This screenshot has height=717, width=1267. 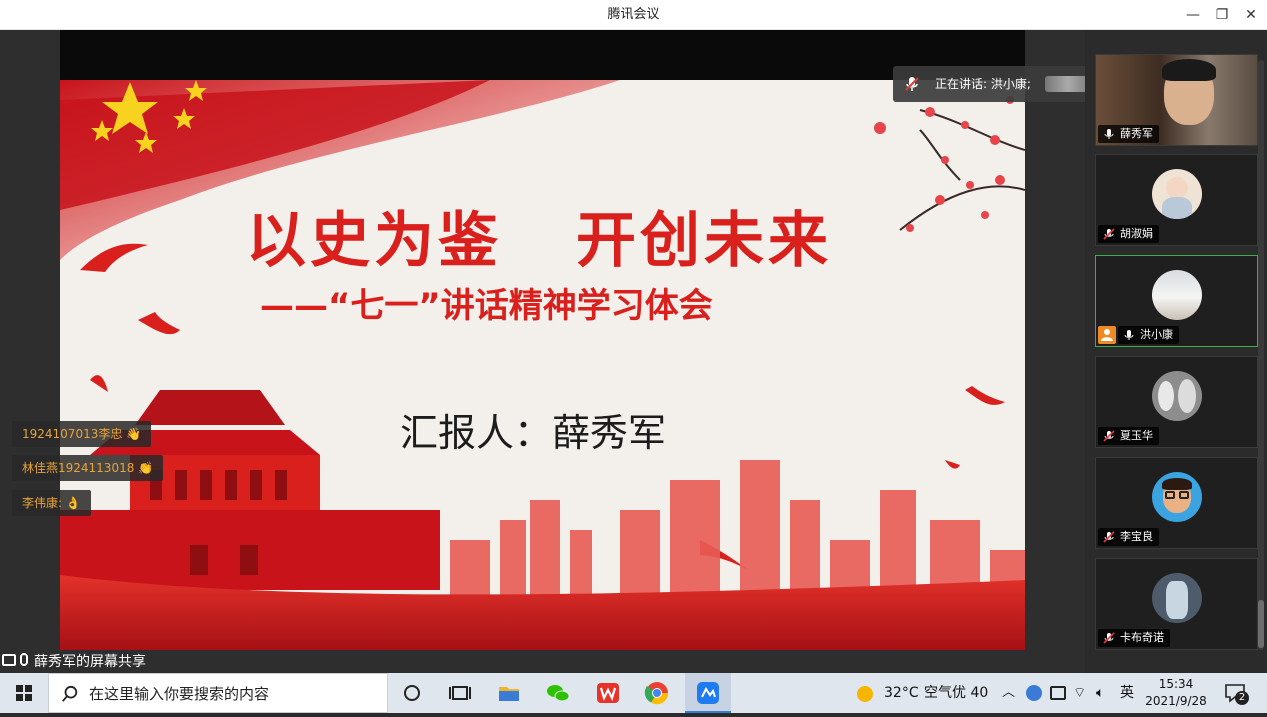 I want to click on reaction-item: 林佳燕1924113018 👏, so click(x=88, y=468).